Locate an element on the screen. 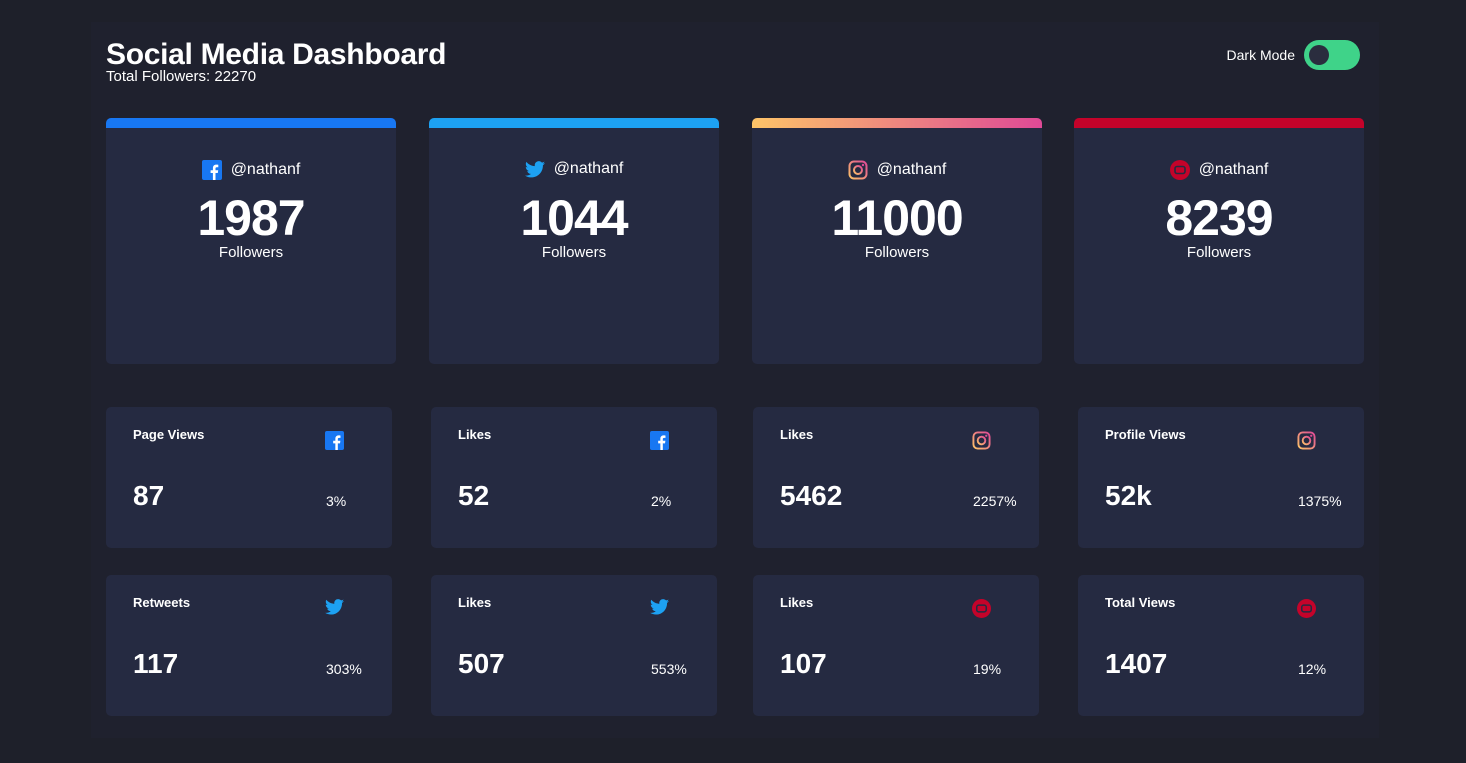 This screenshot has height=763, width=1466. followers-card-youtube: @nathanf 8239 Followers is located at coordinates (1219, 241).